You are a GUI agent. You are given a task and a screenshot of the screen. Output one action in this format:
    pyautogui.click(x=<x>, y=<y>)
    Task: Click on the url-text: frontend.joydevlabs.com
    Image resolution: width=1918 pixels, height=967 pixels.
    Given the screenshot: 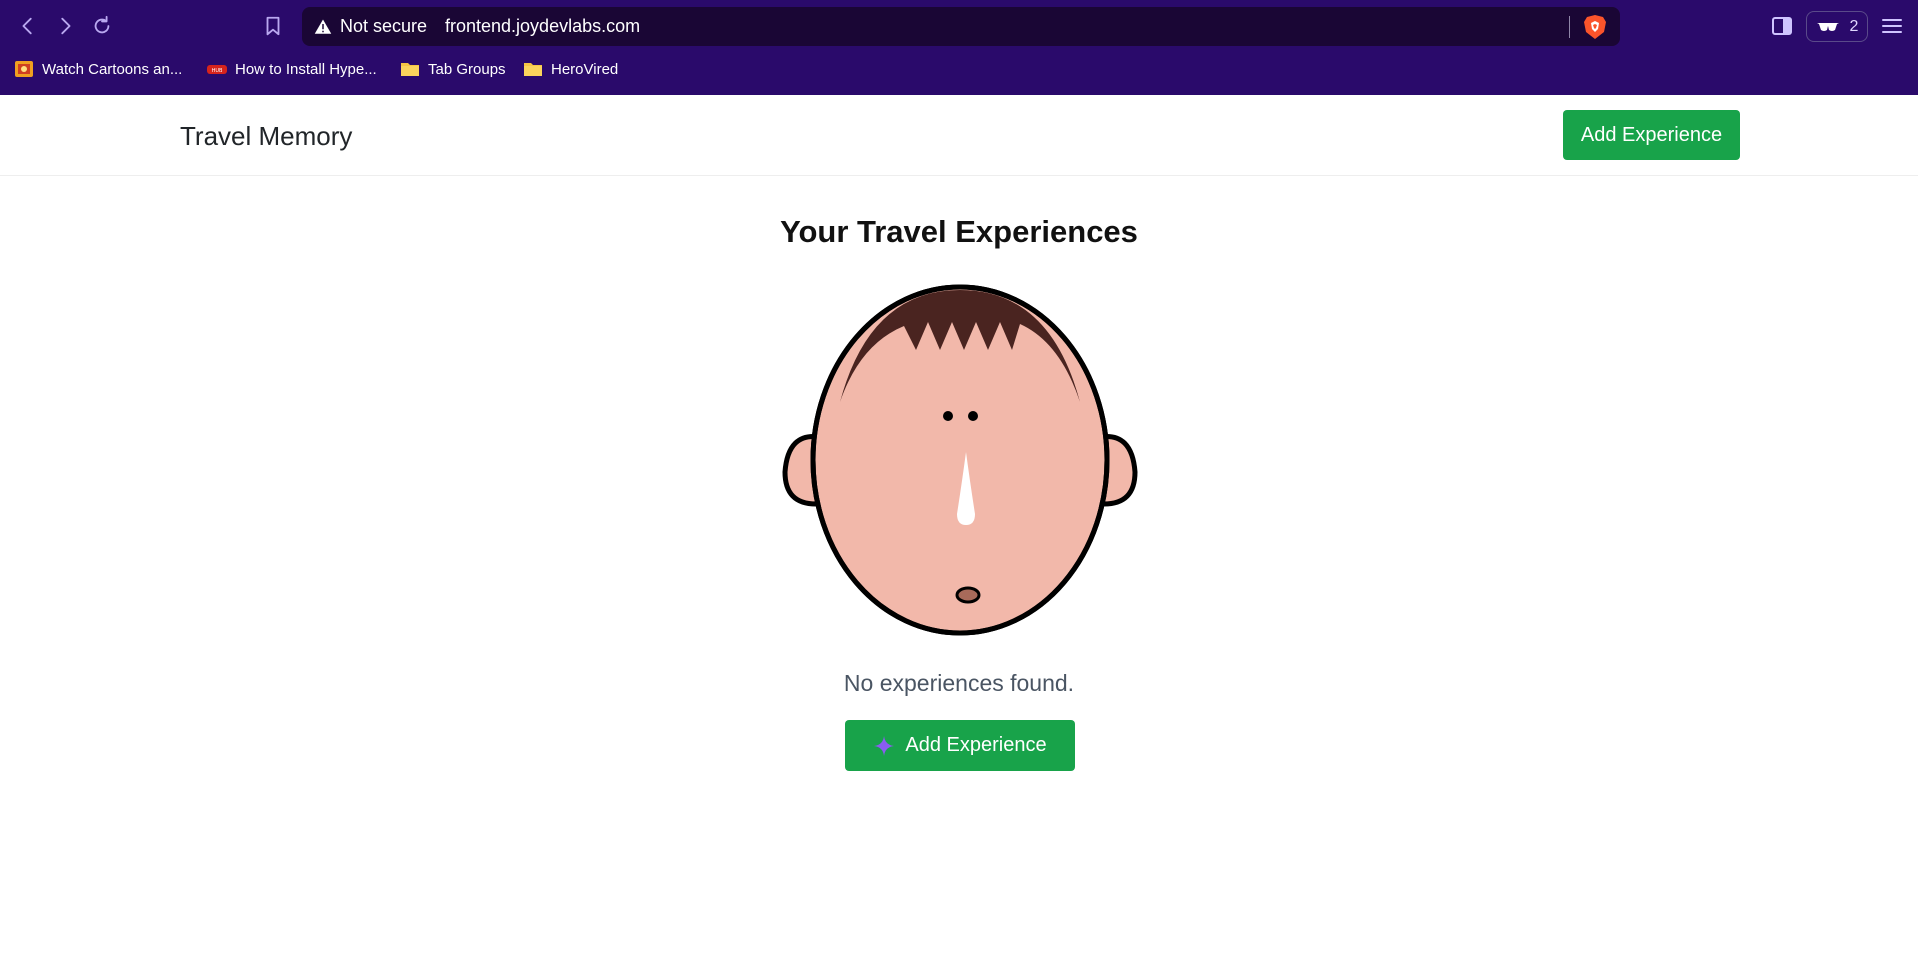 What is the action you would take?
    pyautogui.click(x=542, y=26)
    